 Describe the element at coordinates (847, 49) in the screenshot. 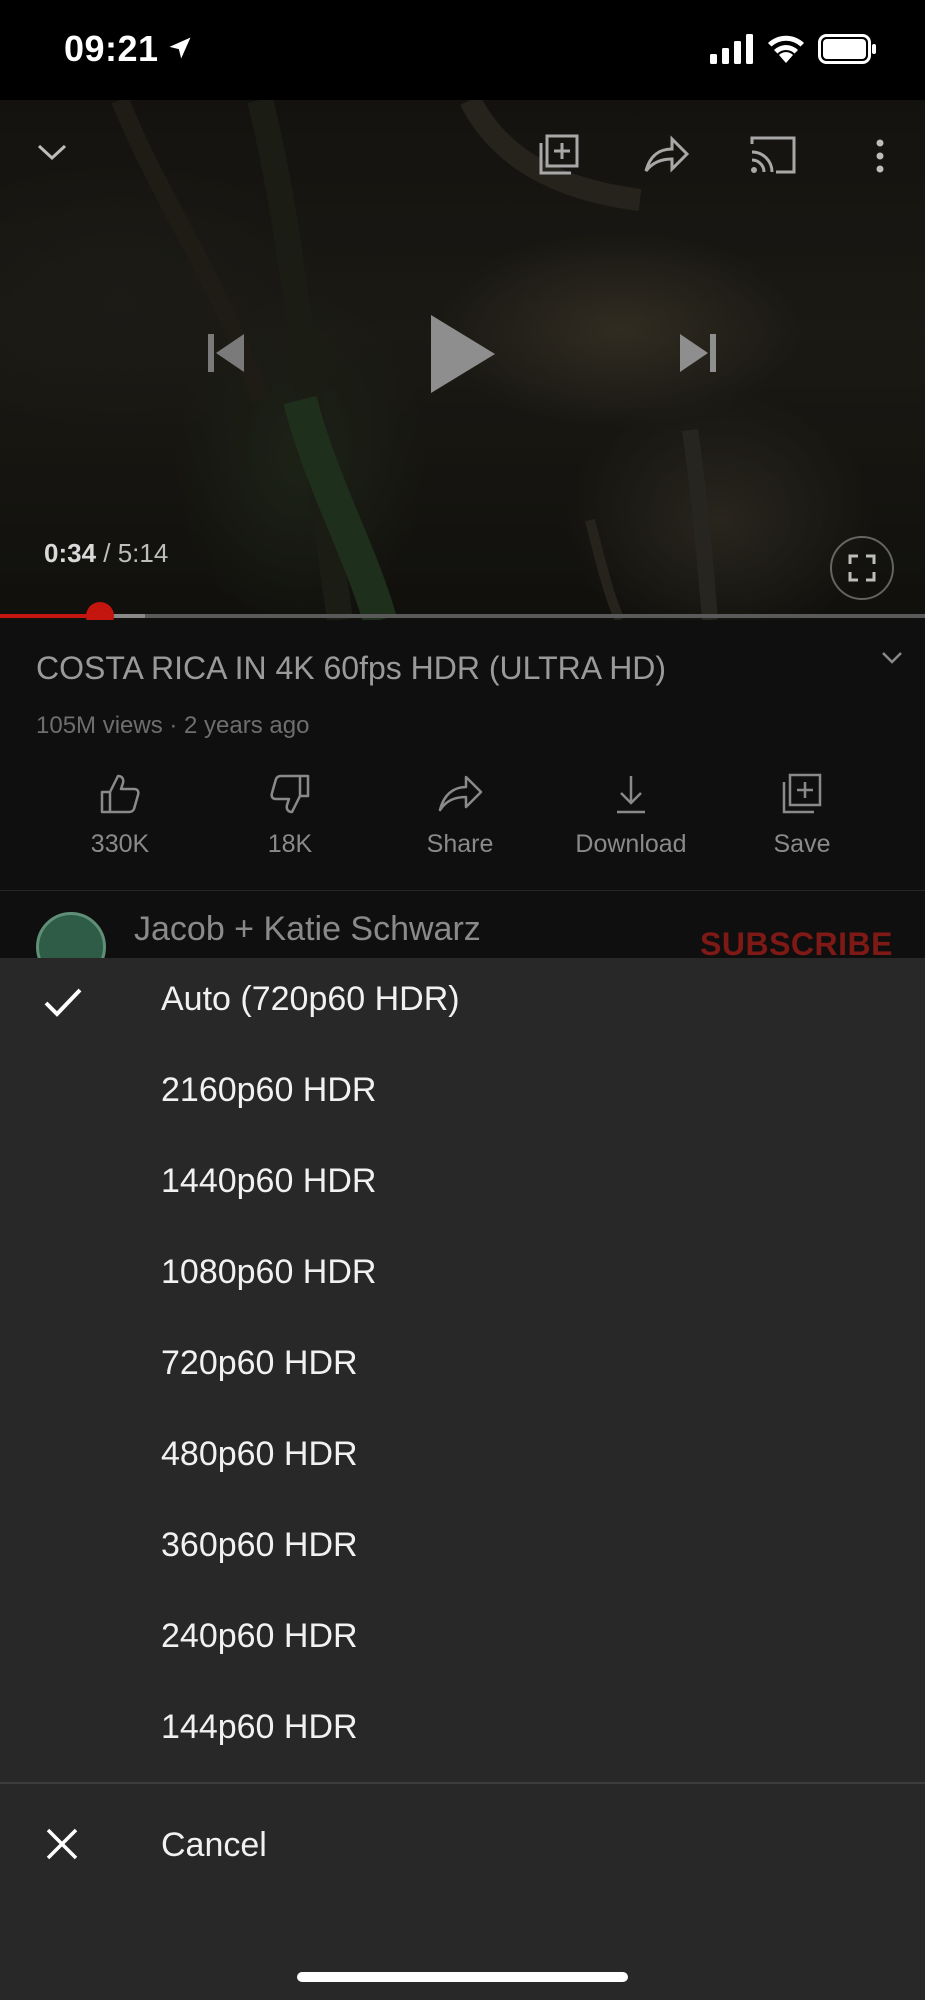

I see `battery-icon` at that location.